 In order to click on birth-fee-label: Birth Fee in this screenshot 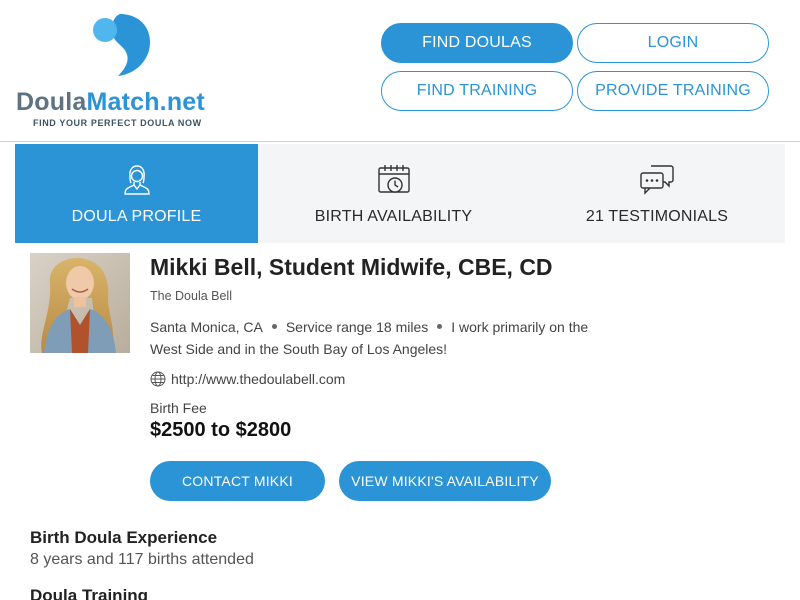, I will do `click(178, 408)`.